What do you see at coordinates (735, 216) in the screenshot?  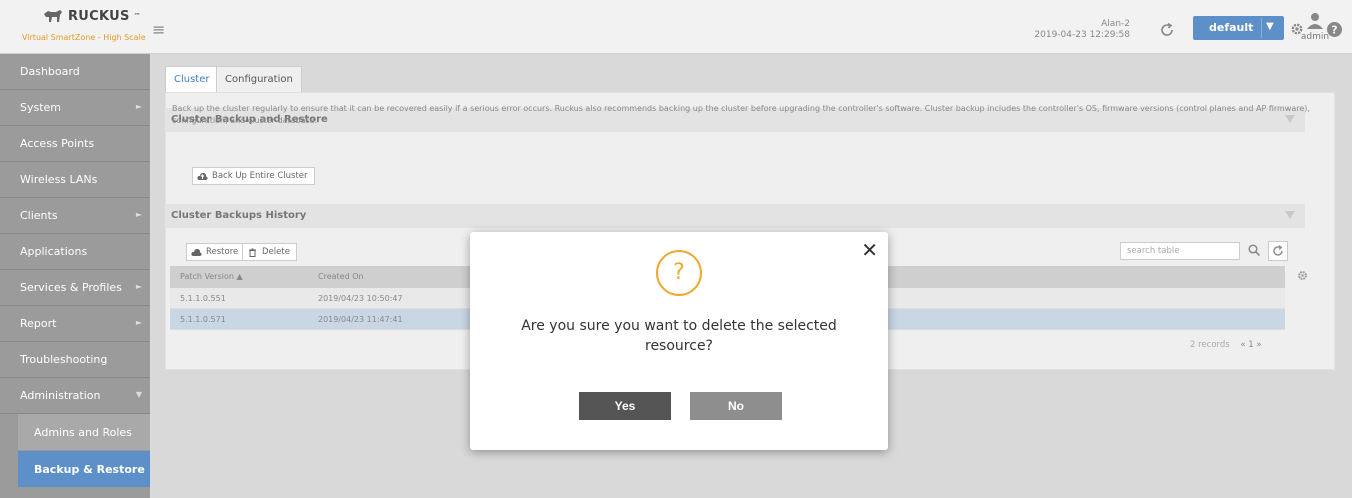 I see `history-section-header: Cluster Backups History` at bounding box center [735, 216].